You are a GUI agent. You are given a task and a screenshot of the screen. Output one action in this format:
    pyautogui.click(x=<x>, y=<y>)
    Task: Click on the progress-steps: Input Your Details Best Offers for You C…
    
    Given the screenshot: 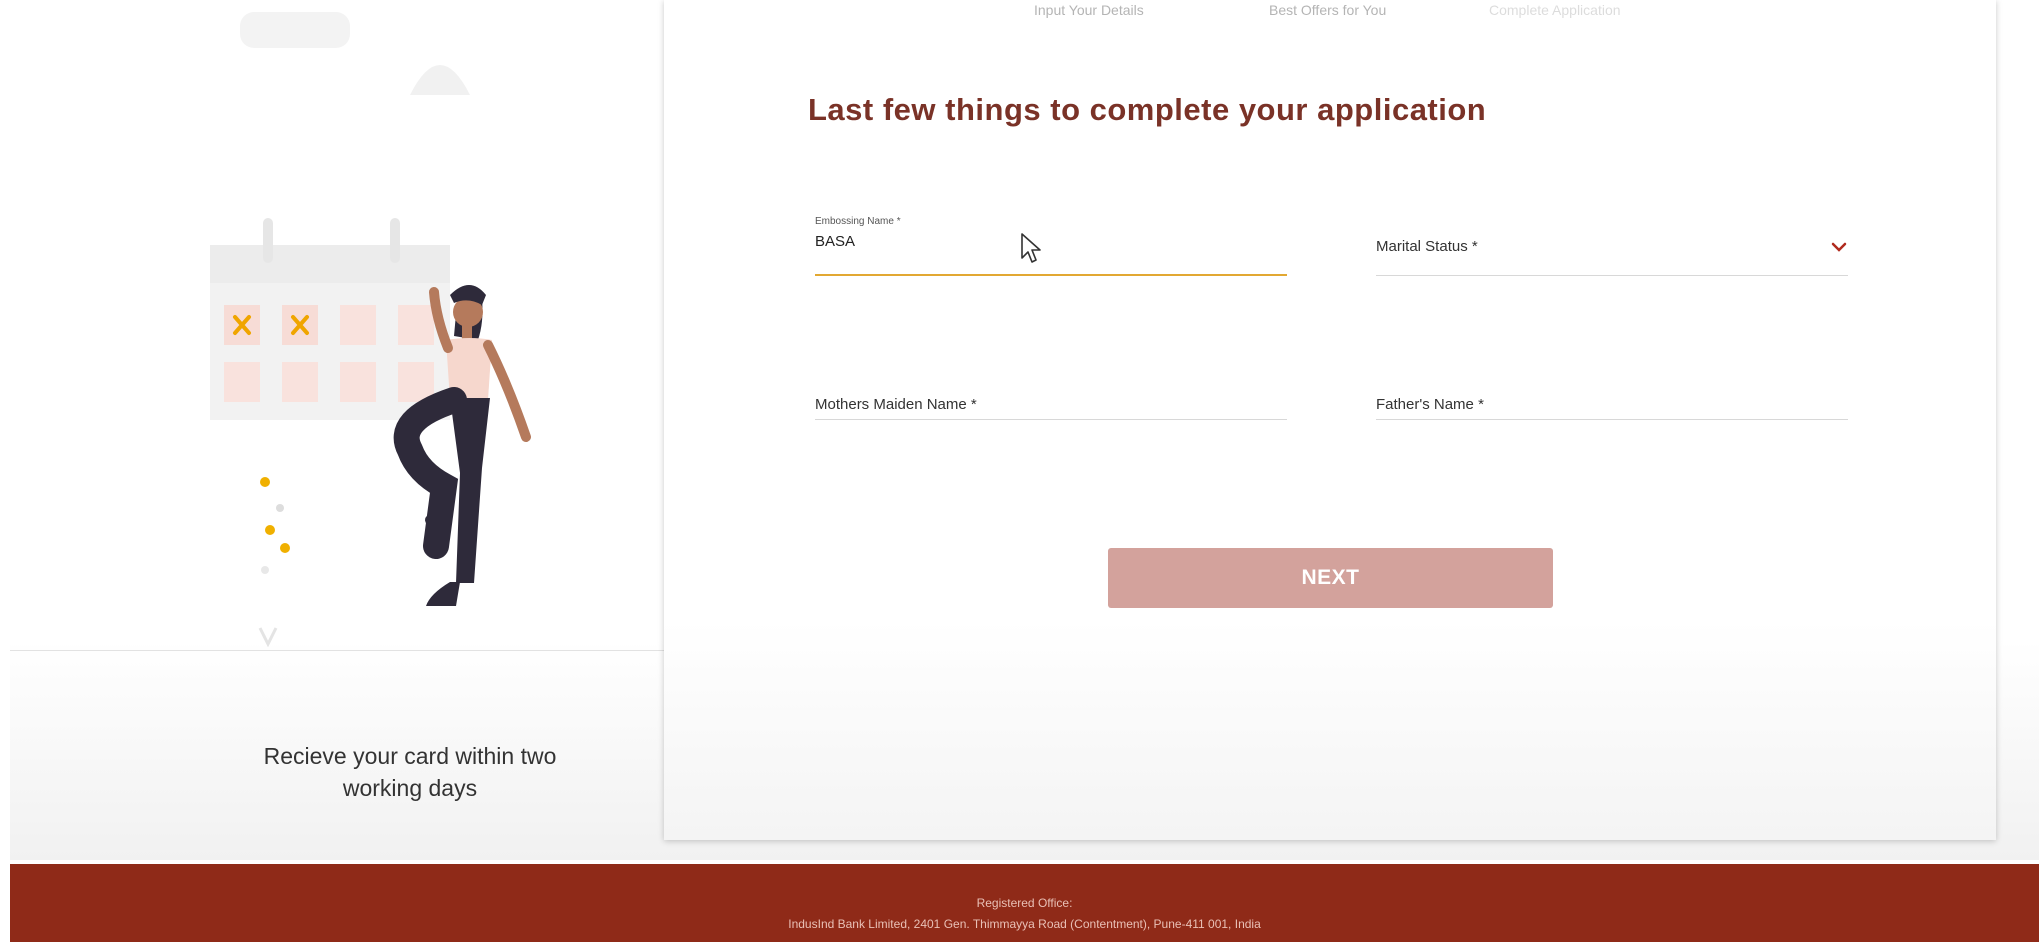 What is the action you would take?
    pyautogui.click(x=1330, y=10)
    